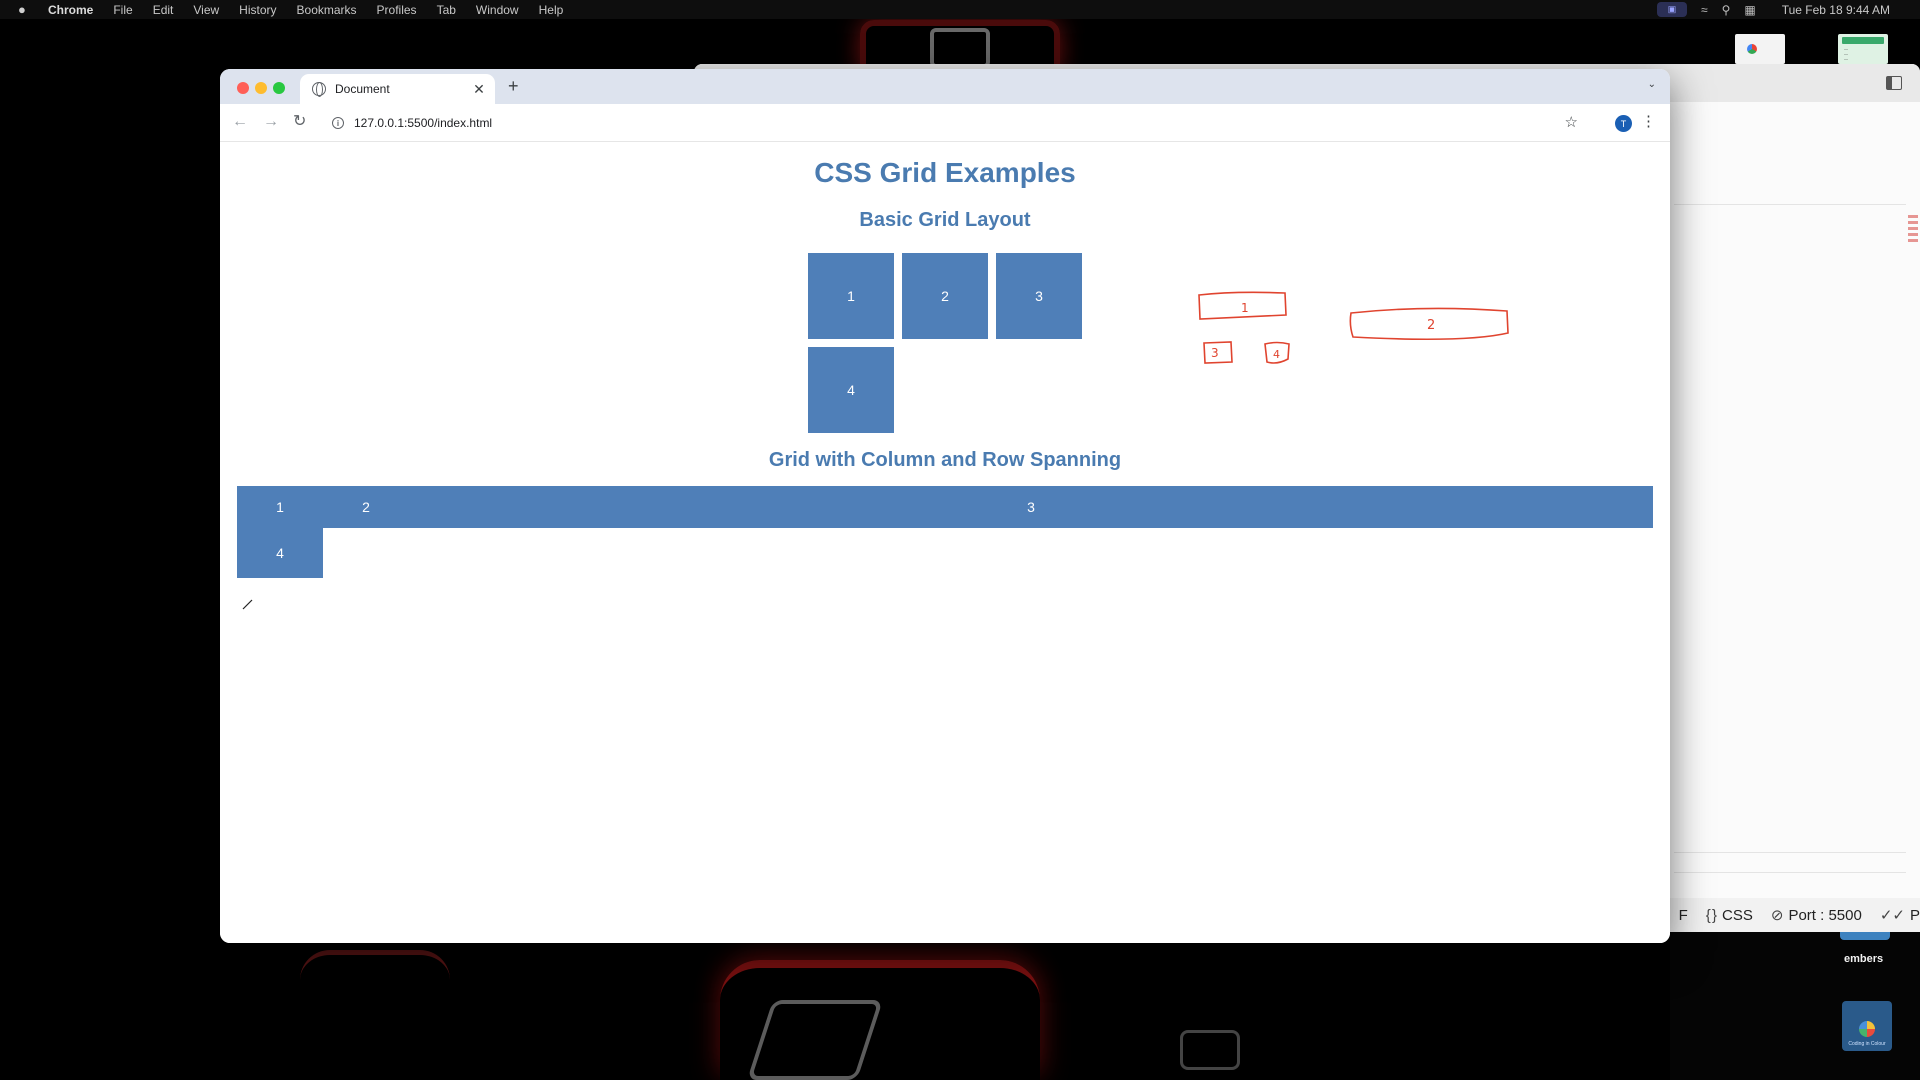 Image resolution: width=1920 pixels, height=1080 pixels. What do you see at coordinates (25, 9) in the screenshot?
I see `apple-menu-icon: ●` at bounding box center [25, 9].